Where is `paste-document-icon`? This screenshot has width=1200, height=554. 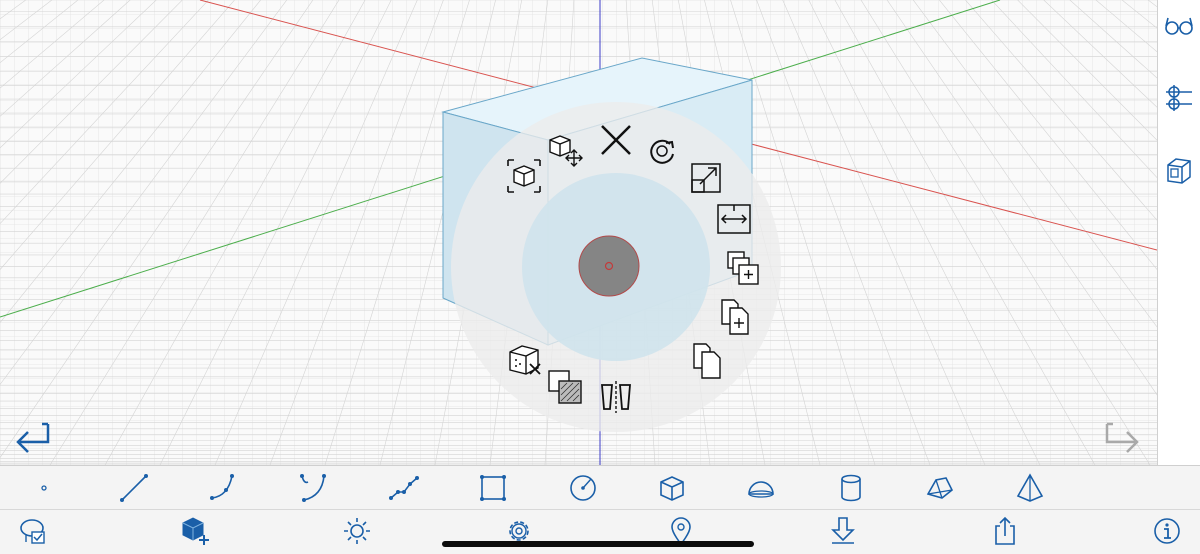 paste-document-icon is located at coordinates (735, 317).